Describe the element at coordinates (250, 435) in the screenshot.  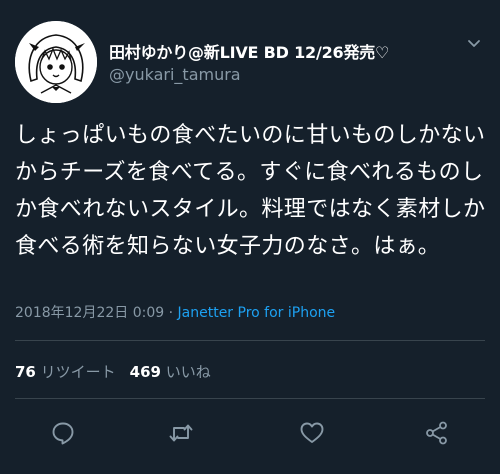
I see `action-bar` at that location.